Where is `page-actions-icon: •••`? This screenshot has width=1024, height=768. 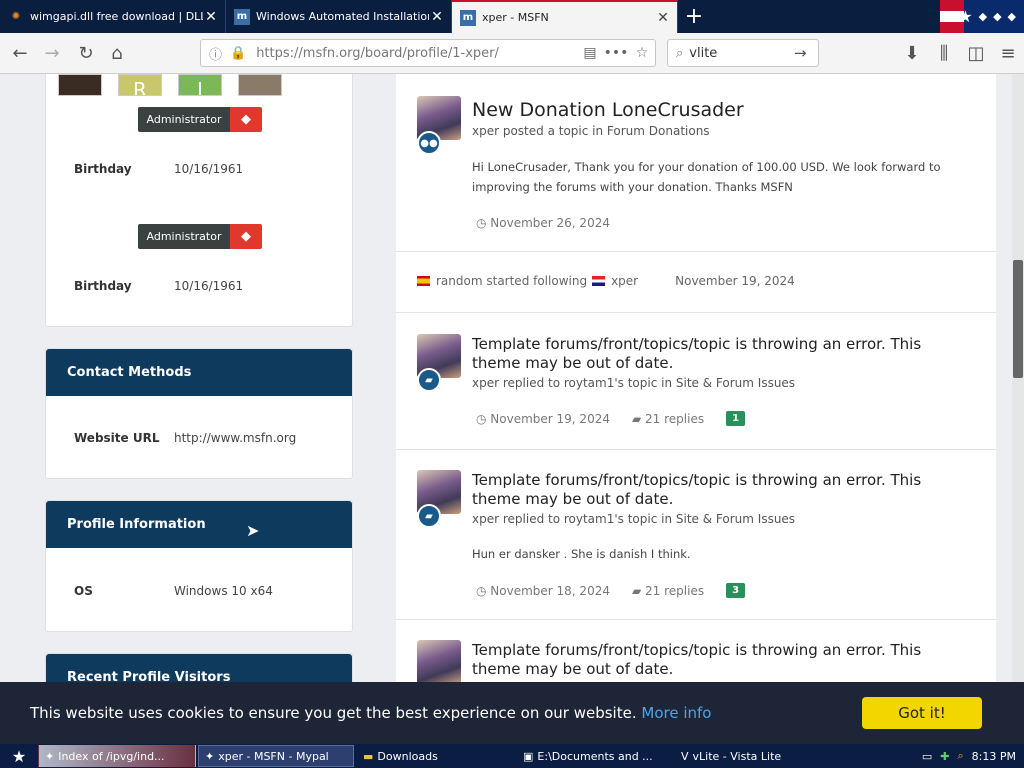
page-actions-icon: ••• is located at coordinates (616, 53).